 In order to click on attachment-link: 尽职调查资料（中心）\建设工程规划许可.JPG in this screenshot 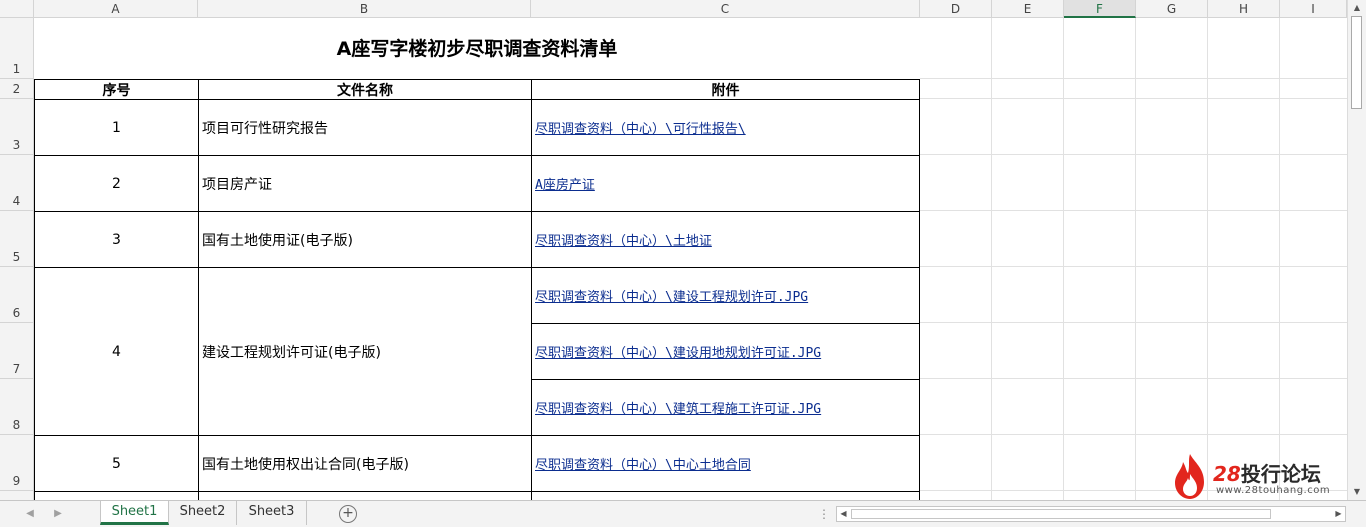, I will do `click(671, 295)`.